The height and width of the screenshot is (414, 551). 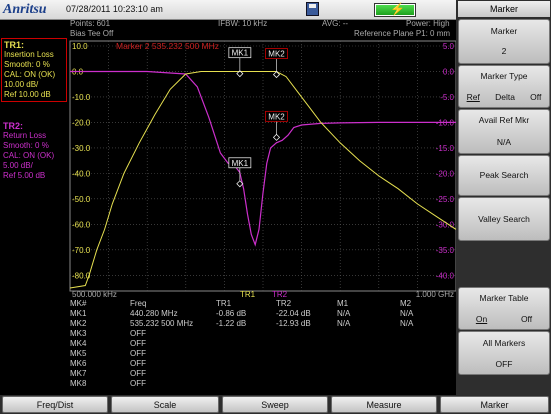 I want to click on col-header: MK#, so click(x=78, y=303).